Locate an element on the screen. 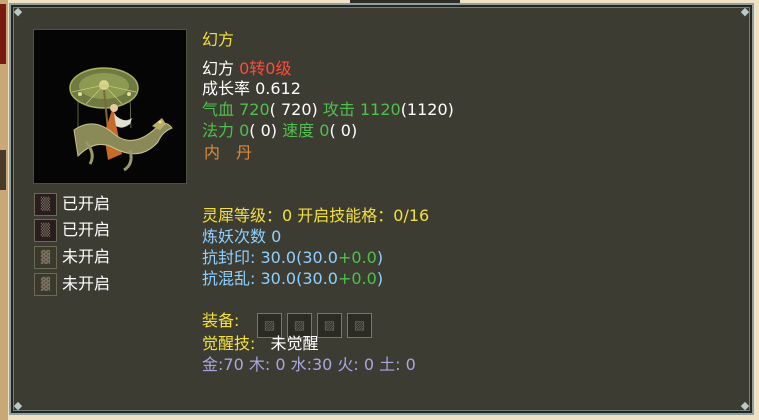 Image resolution: width=759 pixels, height=420 pixels. seal-resist-label: 抗封印: is located at coordinates (231, 257).